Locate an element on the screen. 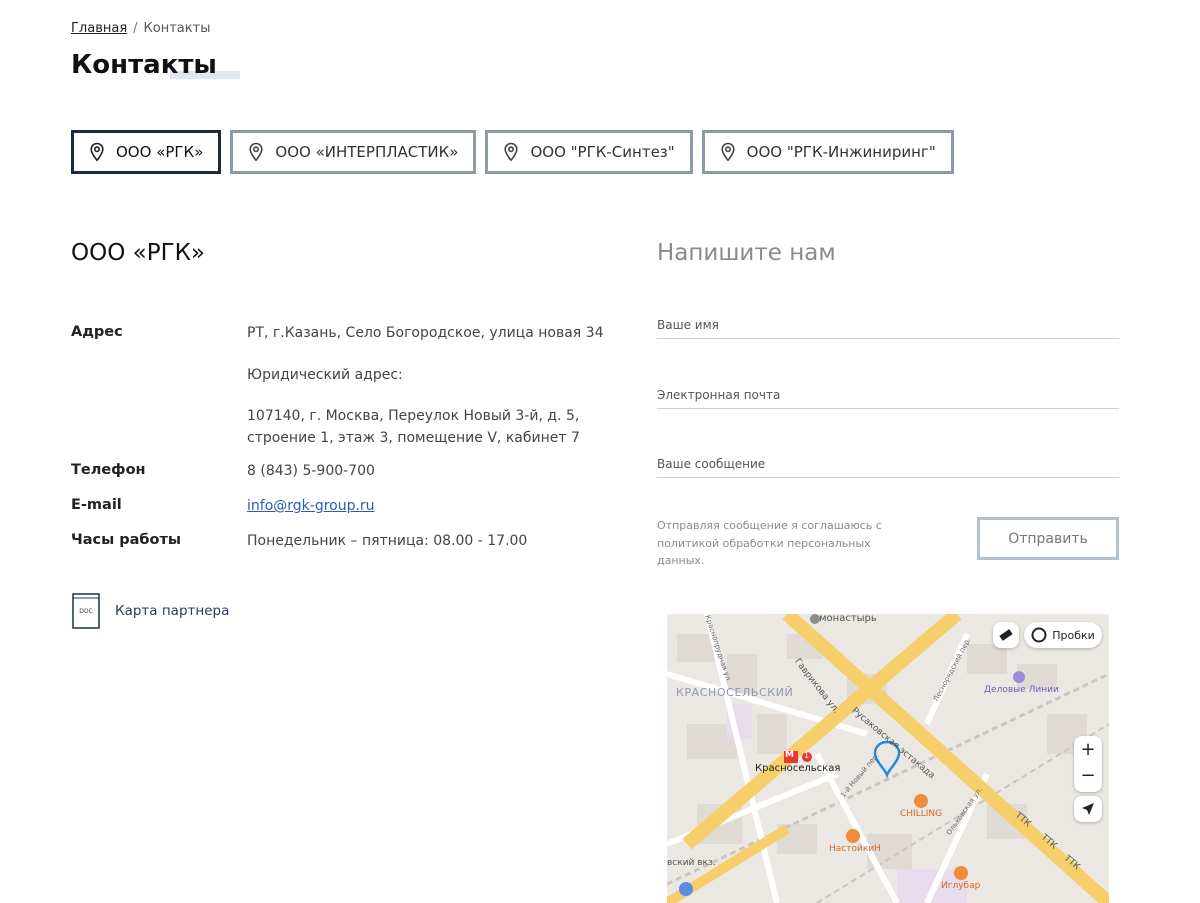  partner-card-label: Карта партнера is located at coordinates (172, 611).